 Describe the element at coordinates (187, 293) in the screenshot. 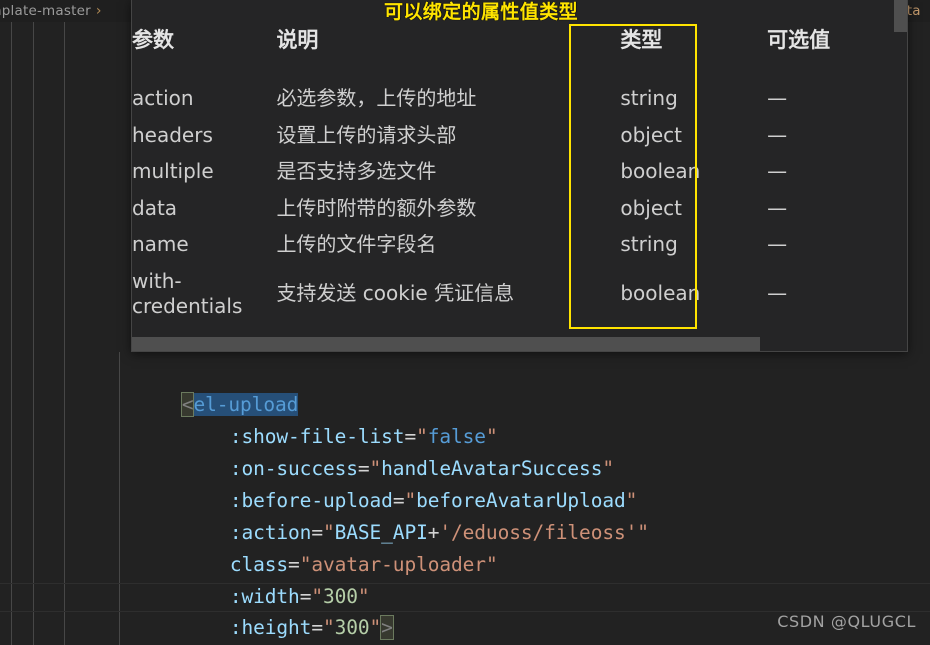

I see `cell-param: with-credentials` at that location.